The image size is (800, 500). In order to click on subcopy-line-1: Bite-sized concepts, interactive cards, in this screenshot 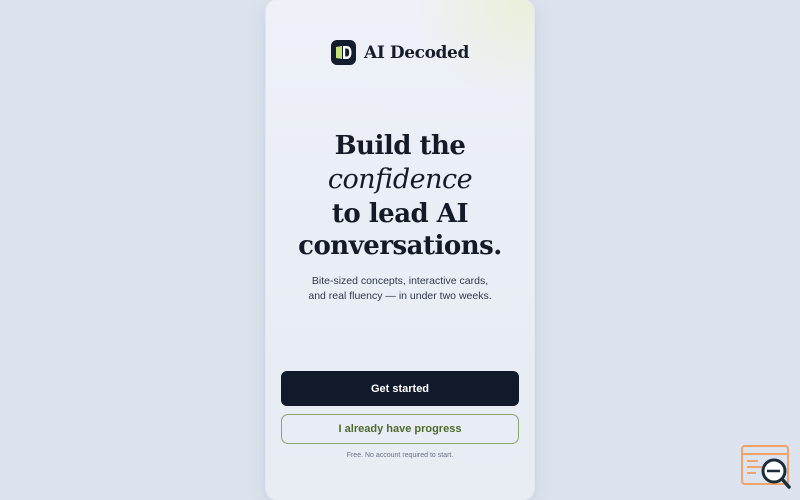, I will do `click(400, 281)`.